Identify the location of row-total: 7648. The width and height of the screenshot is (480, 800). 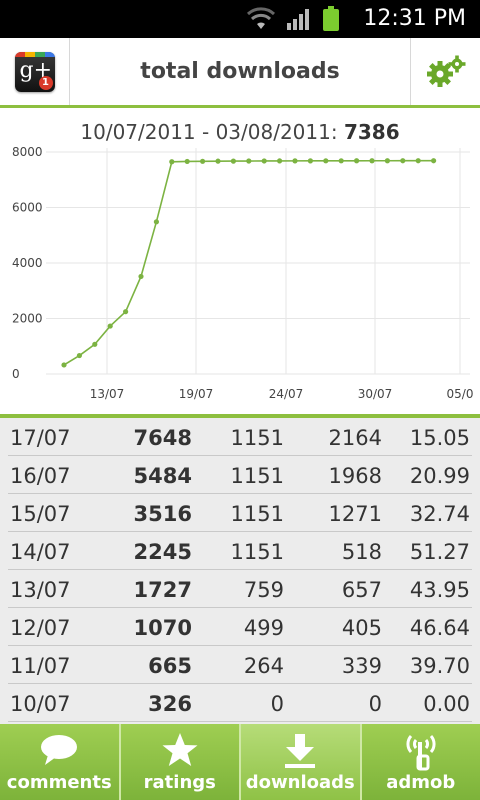
(162, 438).